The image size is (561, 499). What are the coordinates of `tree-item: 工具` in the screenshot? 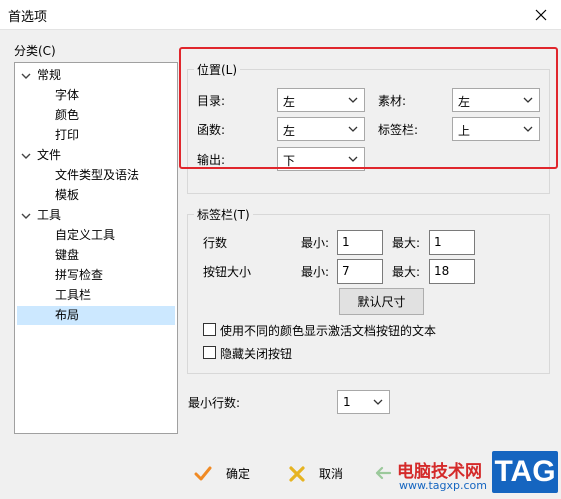 It's located at (96, 215).